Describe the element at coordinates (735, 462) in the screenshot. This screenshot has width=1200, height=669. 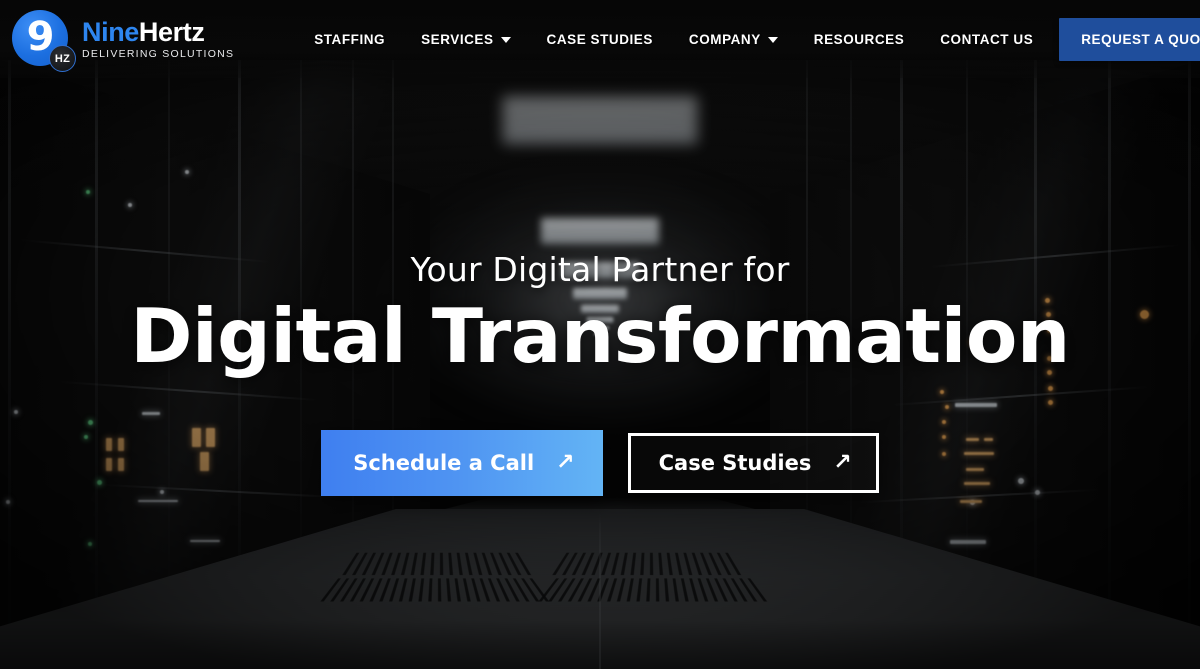
I see `case-studies-label: Case Studies` at that location.